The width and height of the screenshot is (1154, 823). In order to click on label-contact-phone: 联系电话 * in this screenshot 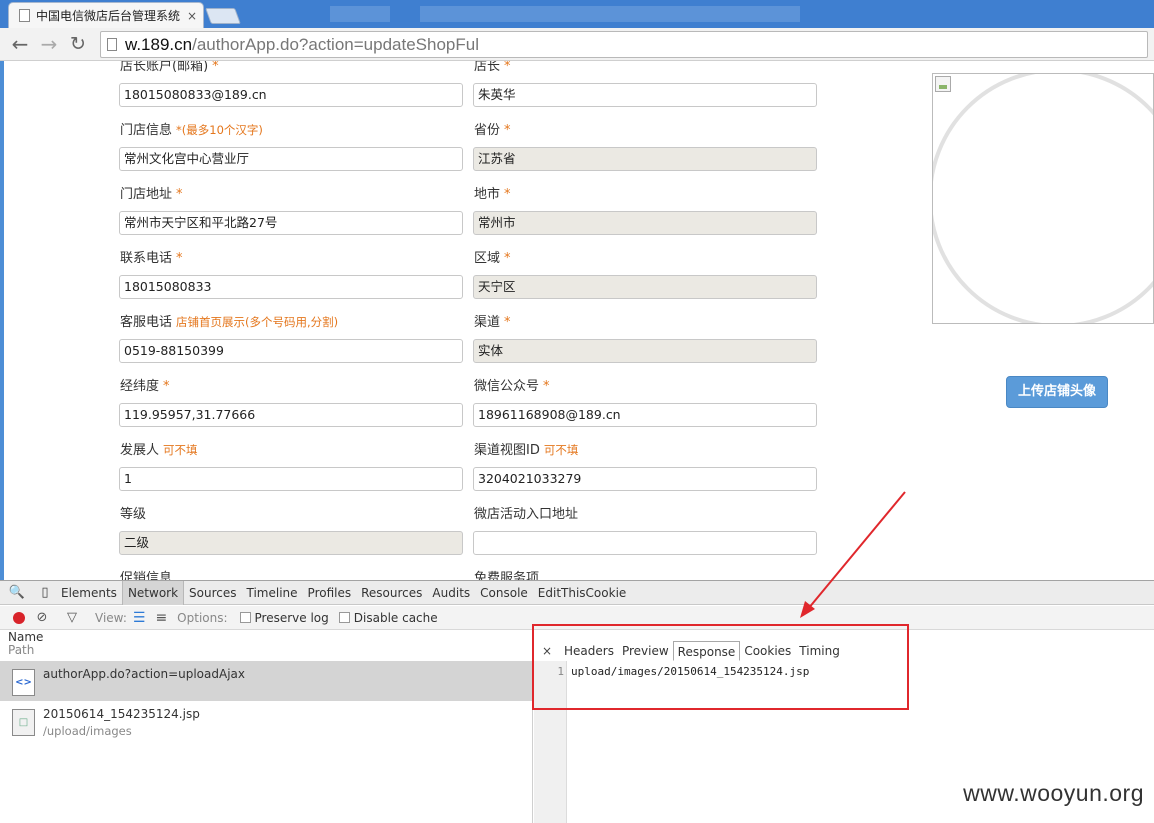, I will do `click(151, 258)`.